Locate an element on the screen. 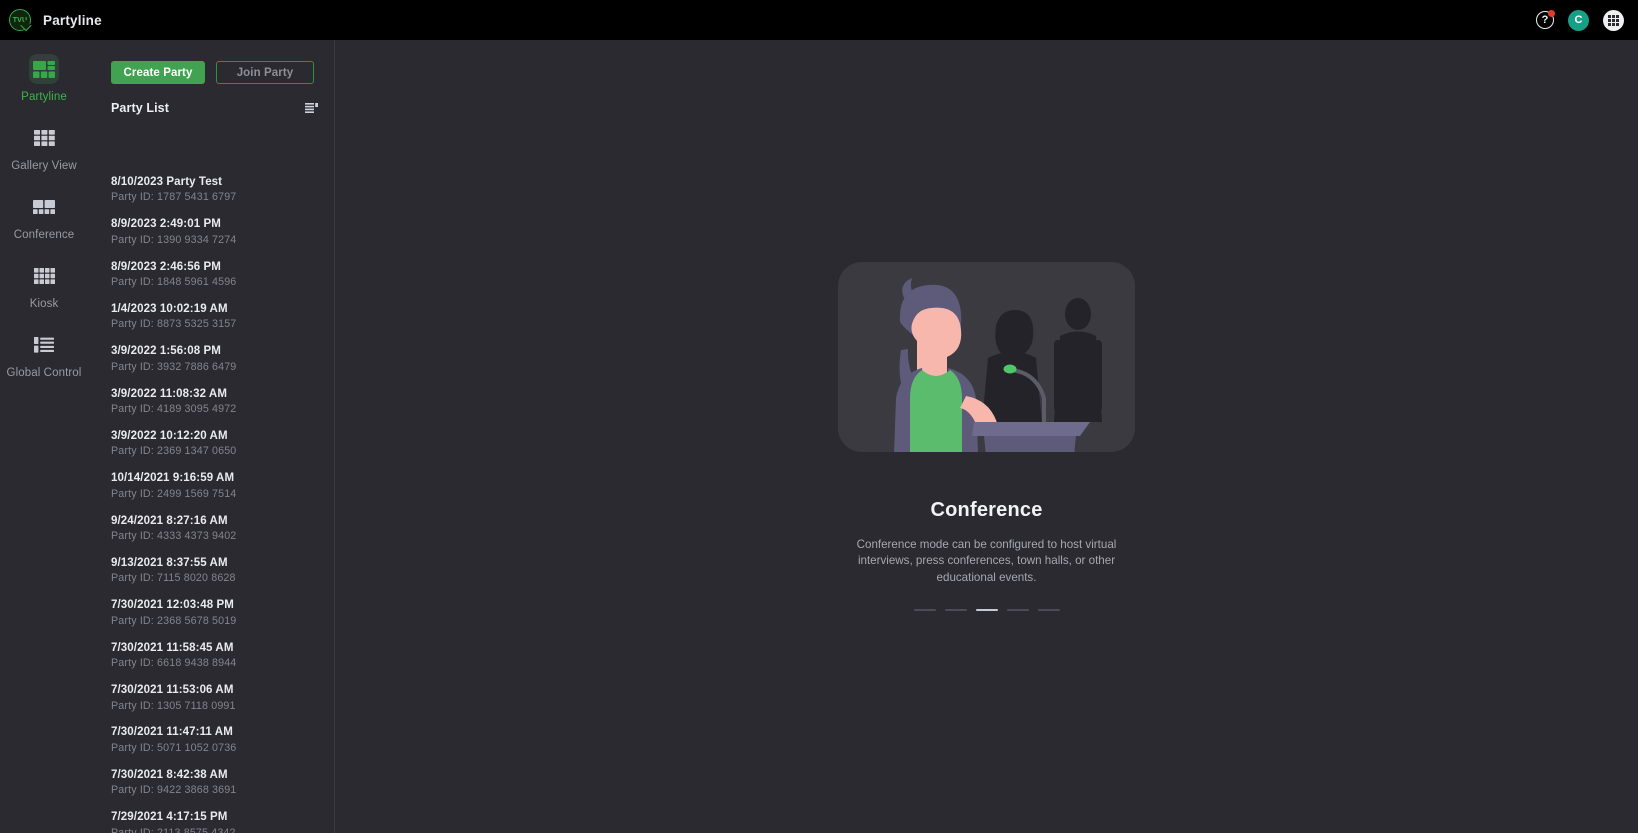 The width and height of the screenshot is (1638, 833). party-name: 7/30/2021 8:42:38 AM is located at coordinates (169, 774).